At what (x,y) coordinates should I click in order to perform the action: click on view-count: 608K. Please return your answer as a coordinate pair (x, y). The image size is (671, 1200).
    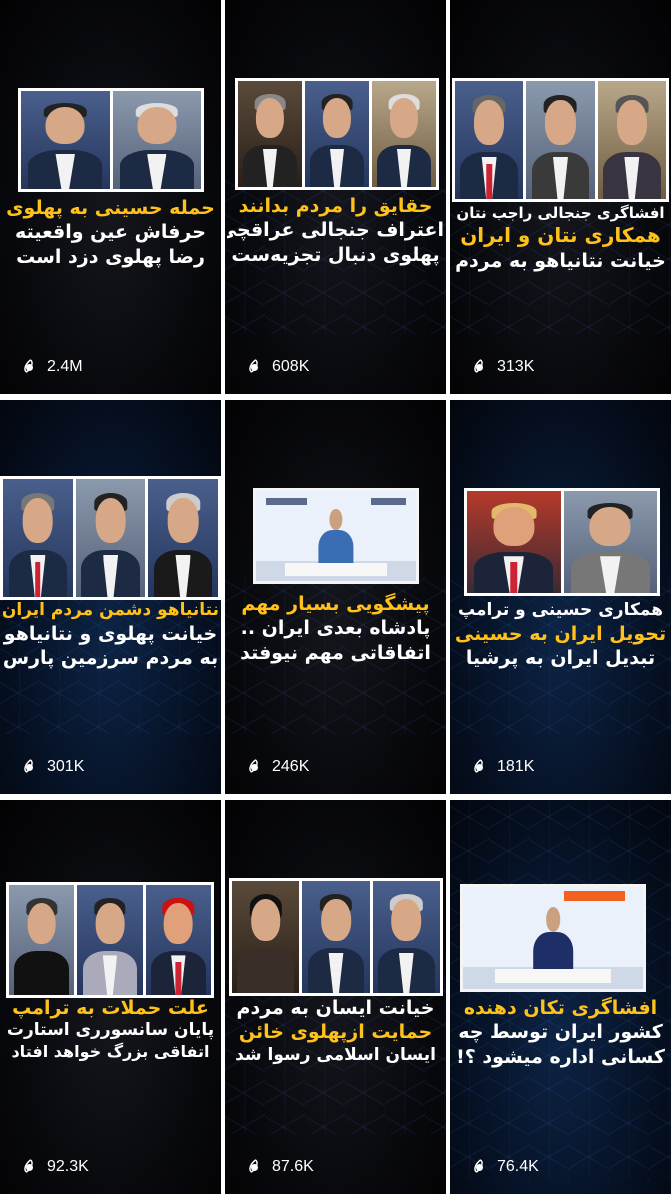
    Looking at the image, I should click on (277, 367).